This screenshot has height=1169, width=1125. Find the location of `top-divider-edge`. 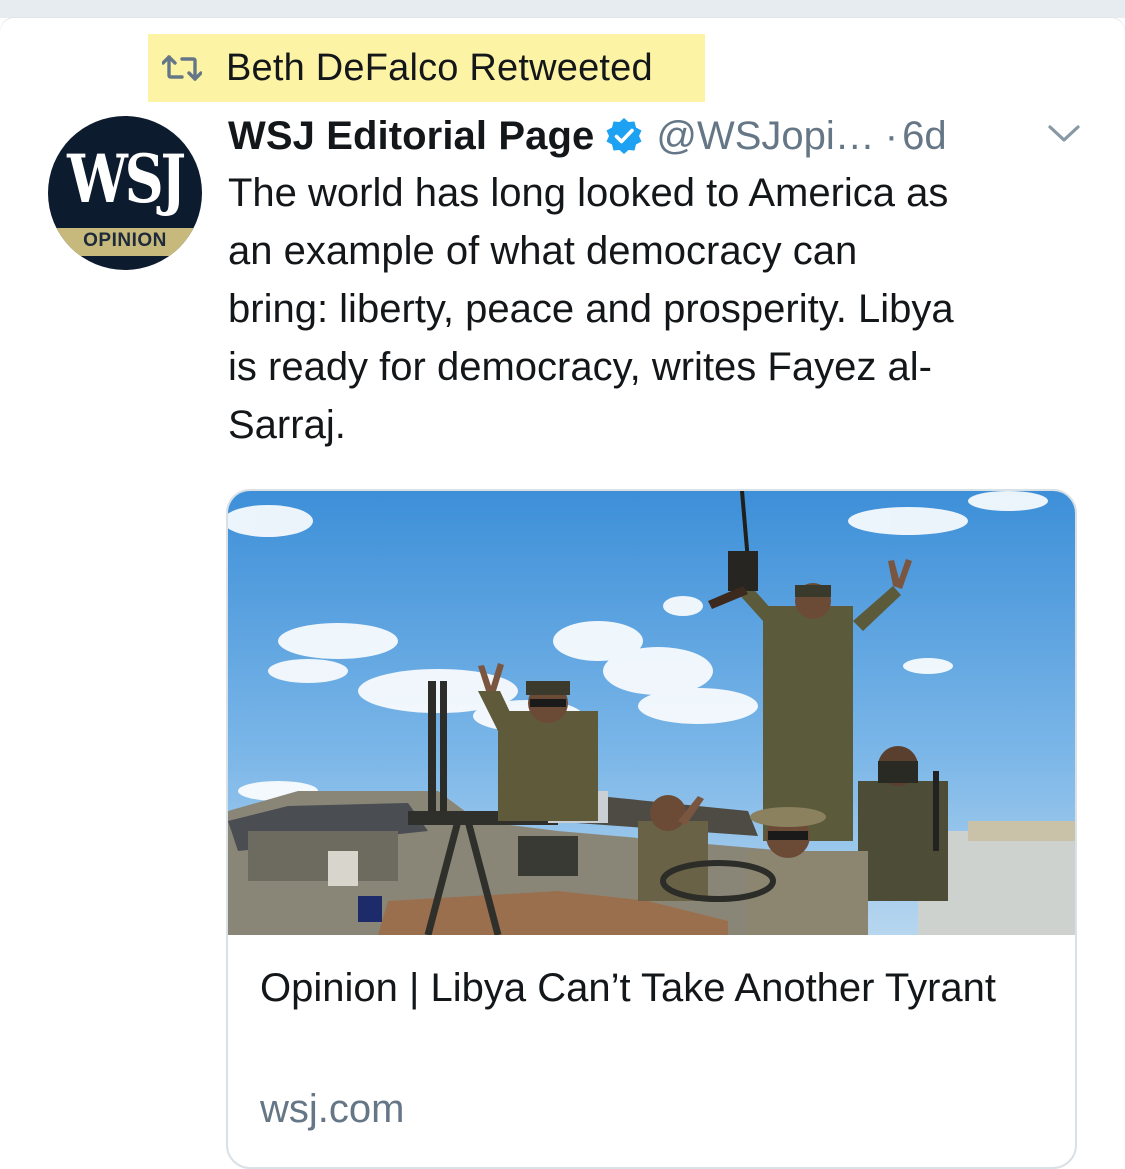

top-divider-edge is located at coordinates (1120, 9).